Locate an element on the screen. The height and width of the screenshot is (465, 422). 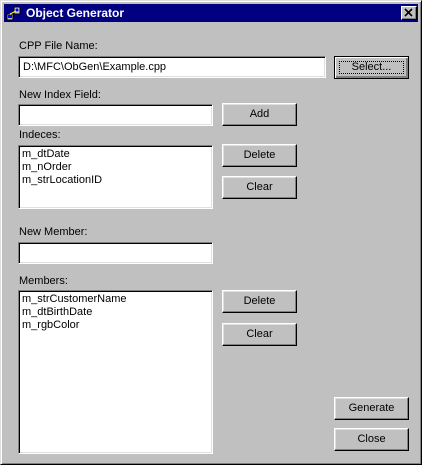
members-clear-label: Clear is located at coordinates (259, 334).